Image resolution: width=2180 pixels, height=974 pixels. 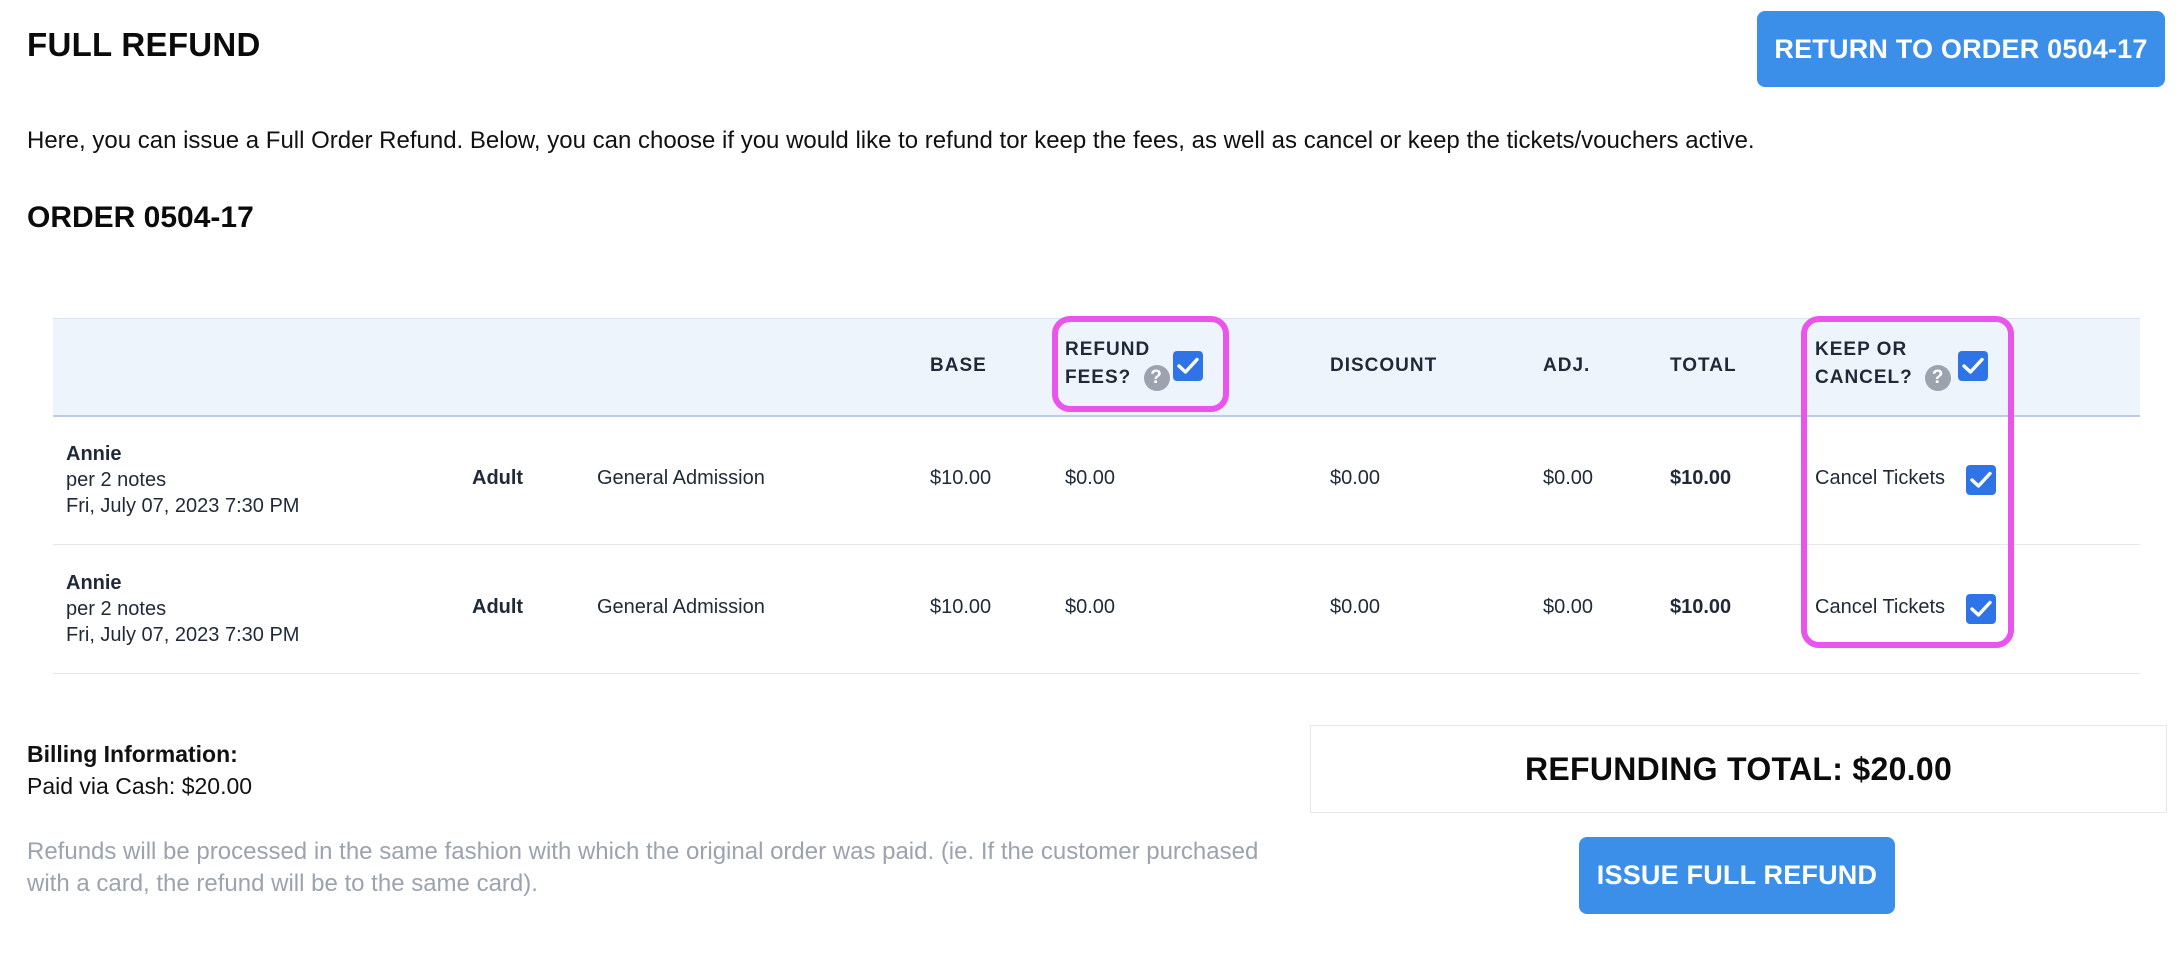 I want to click on header-adj: ADJ., so click(x=1567, y=365).